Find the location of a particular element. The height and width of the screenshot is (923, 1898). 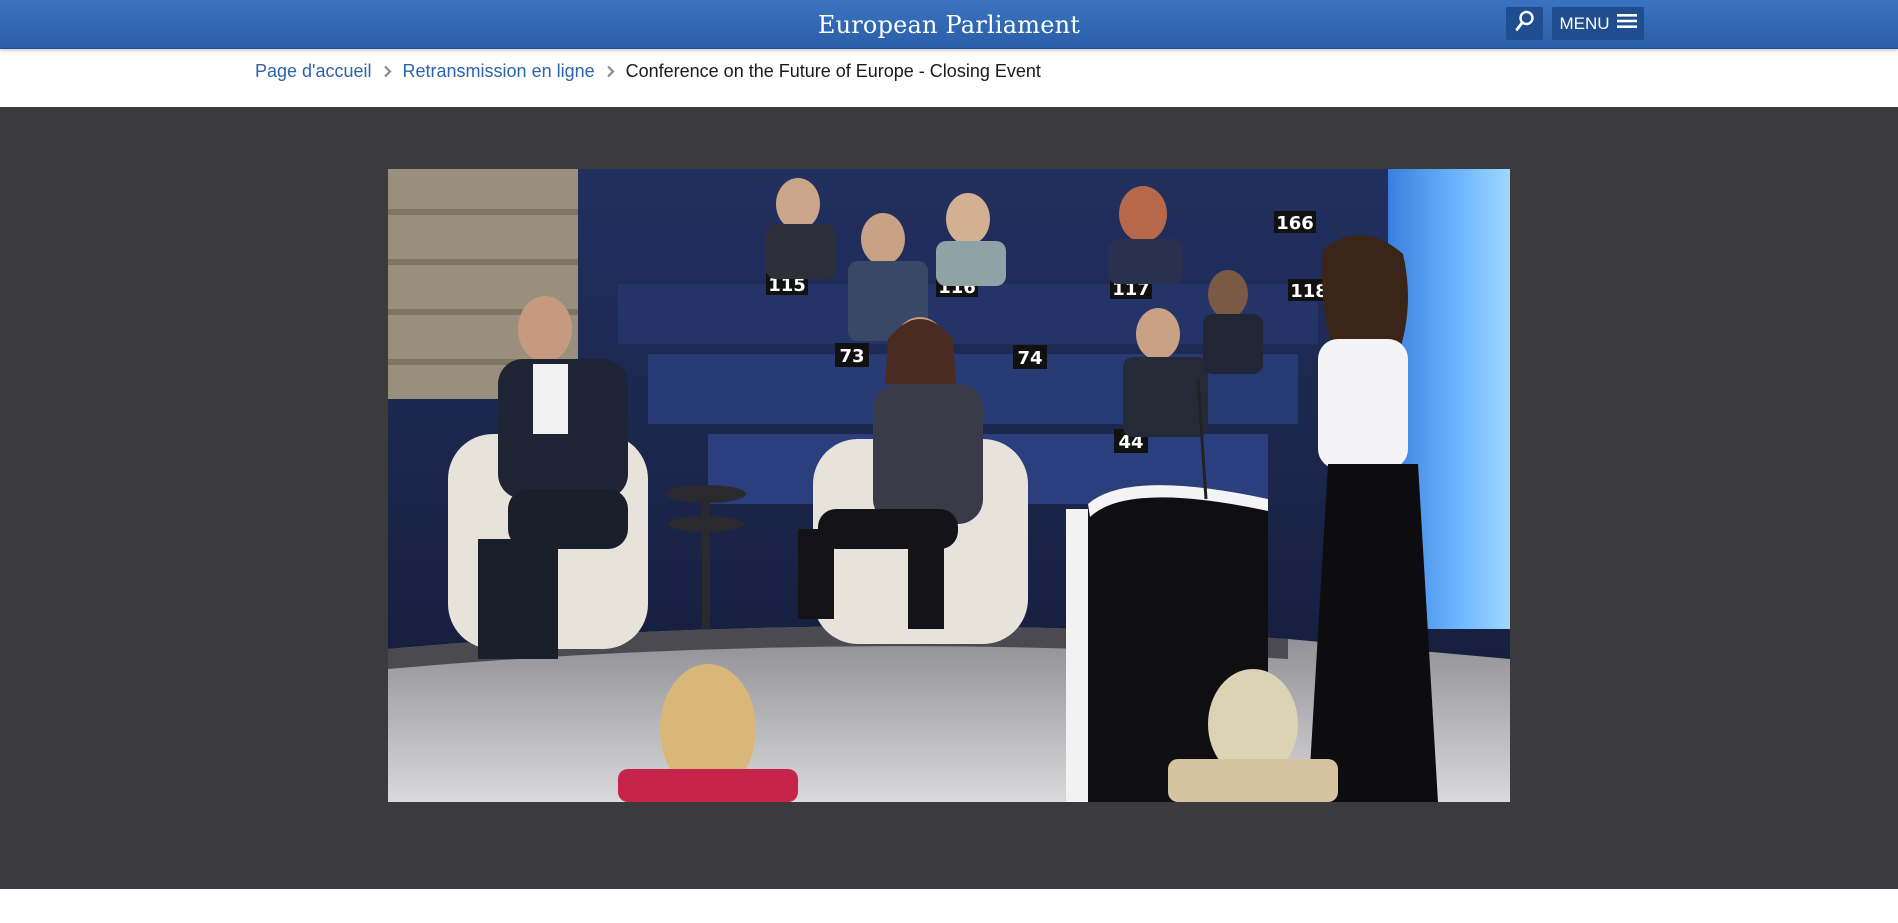

menu-button: MENU is located at coordinates (1598, 23).